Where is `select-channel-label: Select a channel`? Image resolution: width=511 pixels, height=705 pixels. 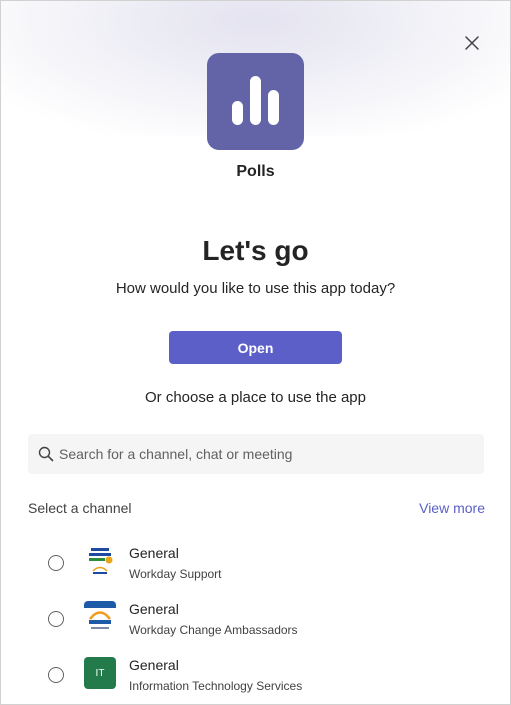
select-channel-label: Select a channel is located at coordinates (80, 508).